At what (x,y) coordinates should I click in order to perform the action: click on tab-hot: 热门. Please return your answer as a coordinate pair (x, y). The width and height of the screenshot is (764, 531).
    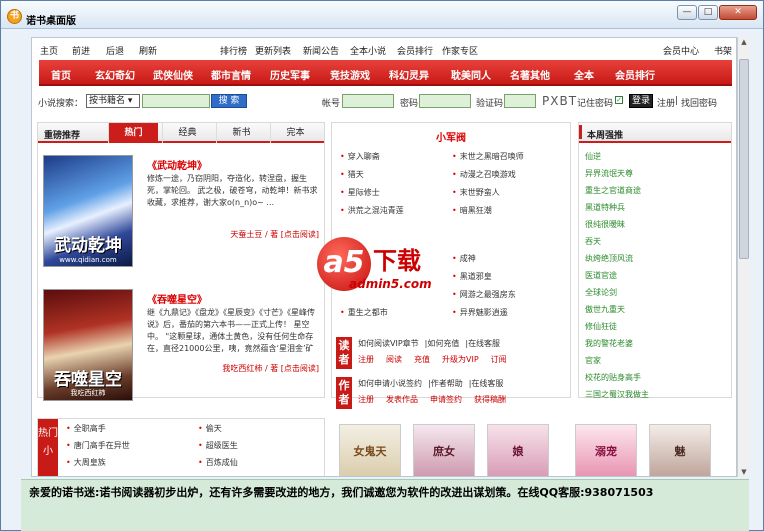
    Looking at the image, I should click on (133, 133).